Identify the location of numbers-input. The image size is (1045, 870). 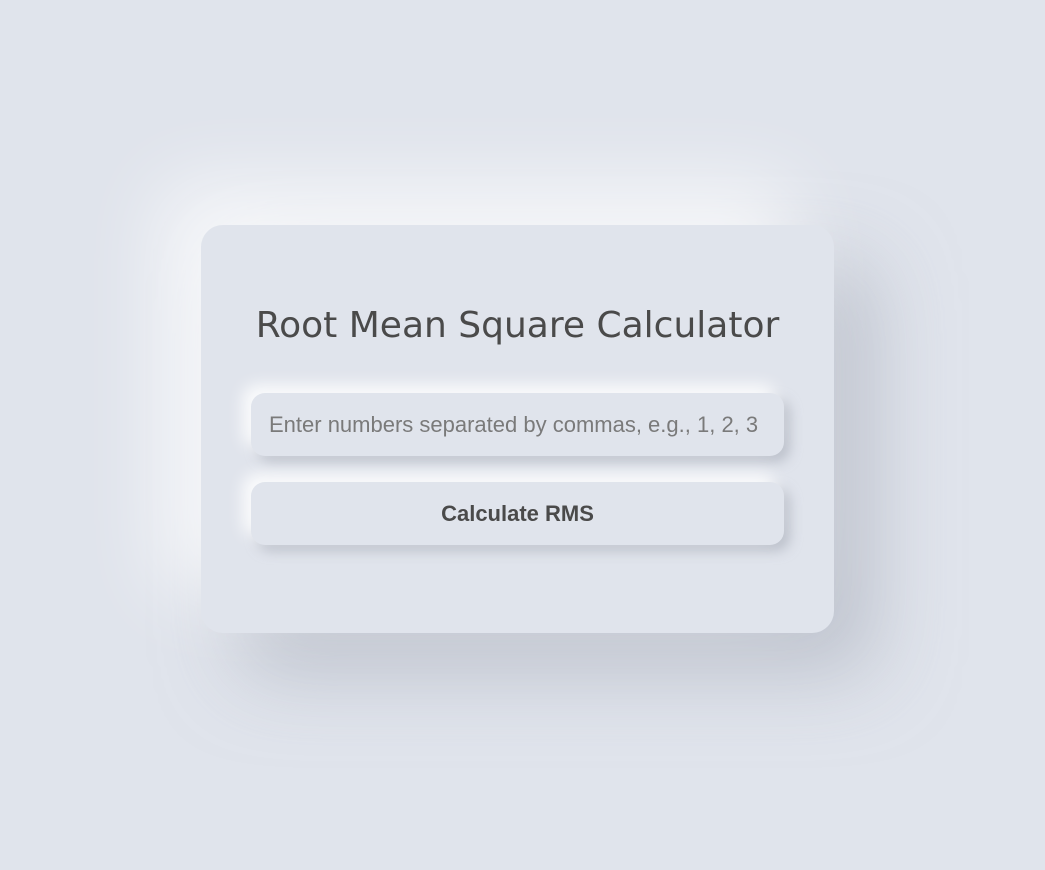
(517, 424).